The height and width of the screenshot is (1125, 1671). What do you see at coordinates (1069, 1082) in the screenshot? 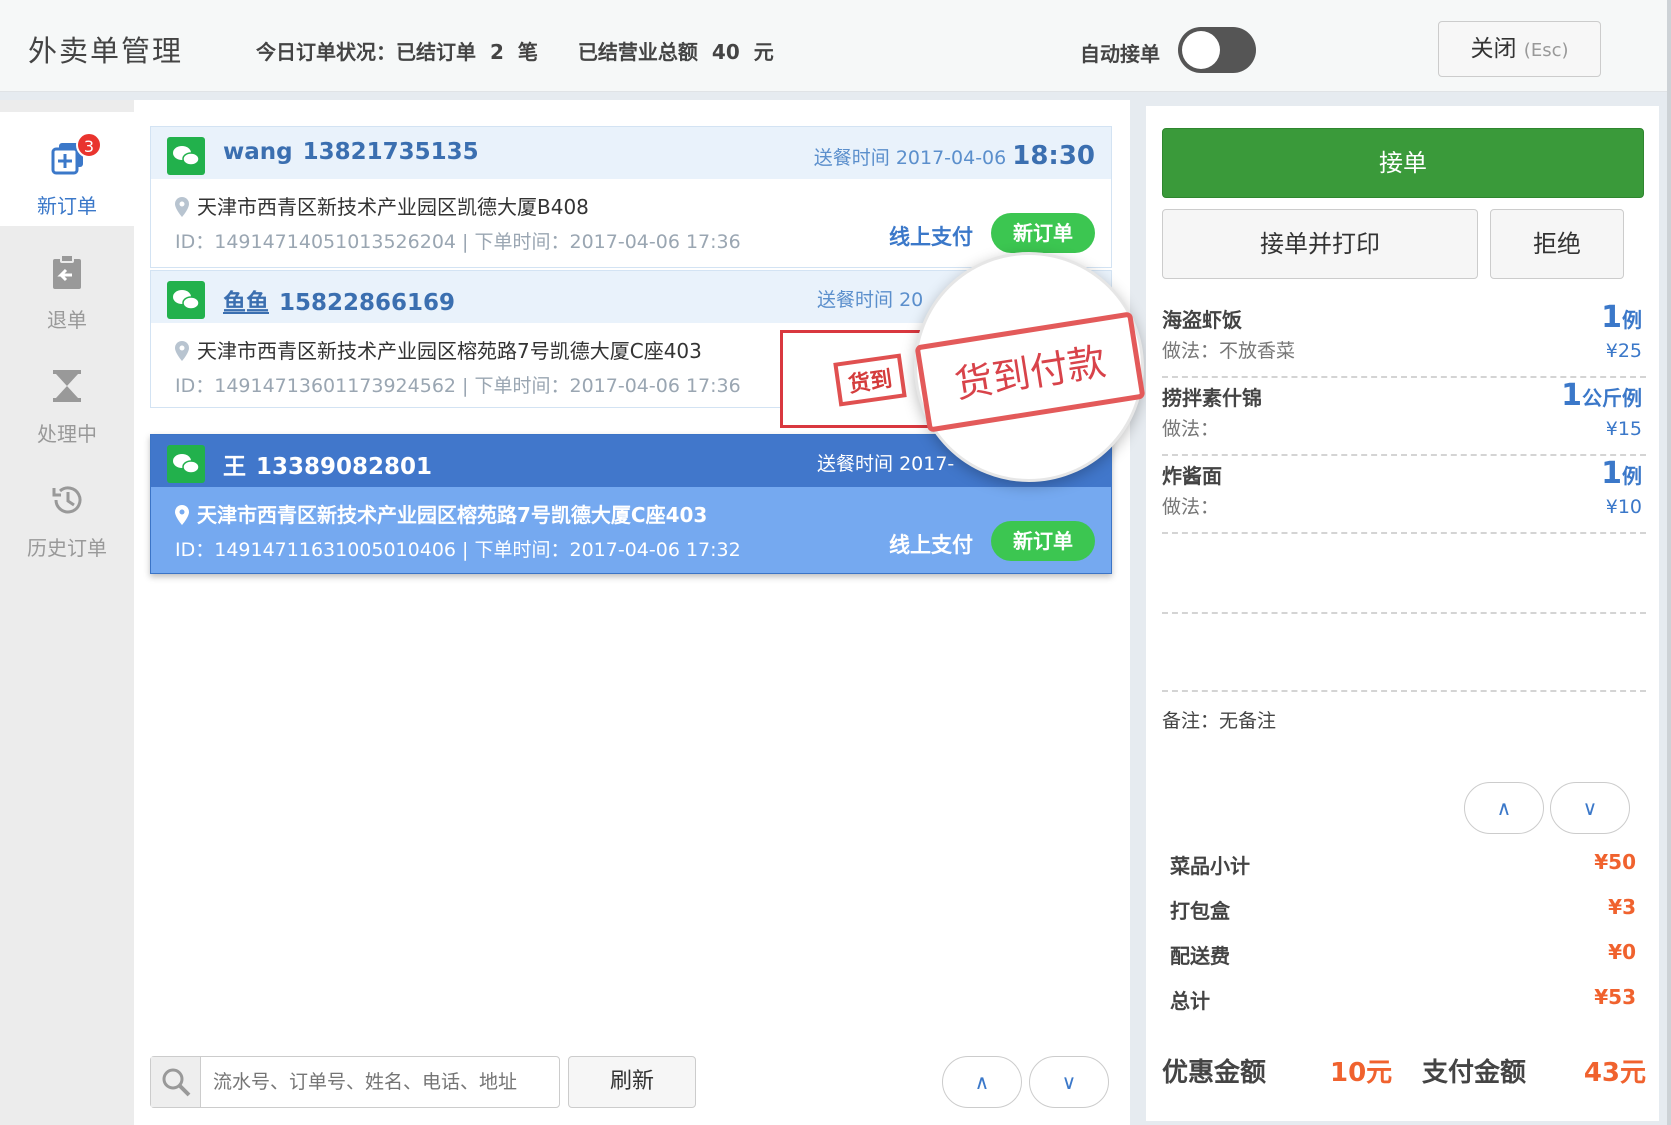
I see `list-page-down-button: ∨` at bounding box center [1069, 1082].